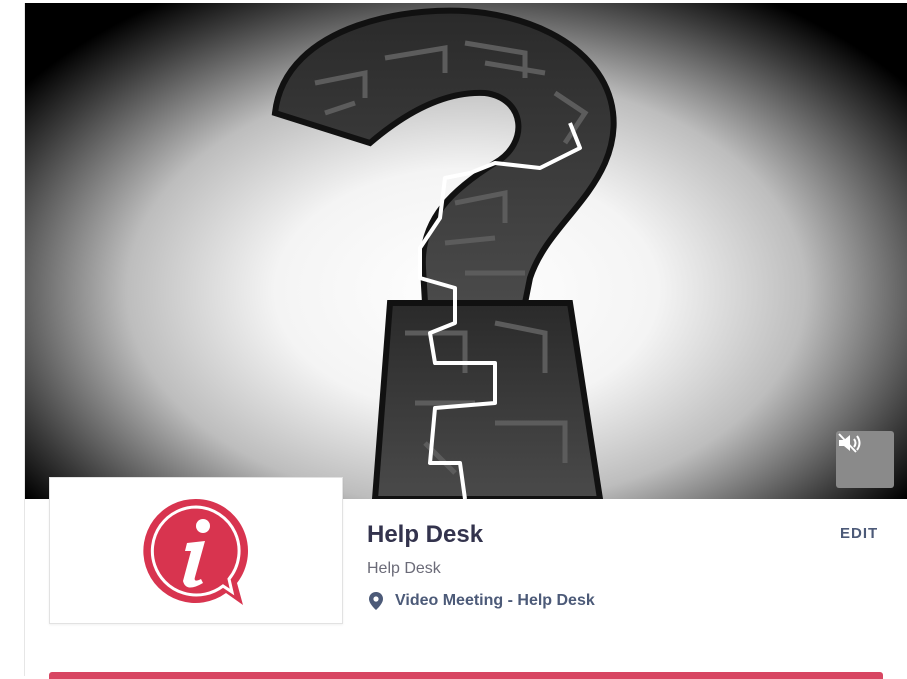  I want to click on edit-button: EDIT, so click(859, 533).